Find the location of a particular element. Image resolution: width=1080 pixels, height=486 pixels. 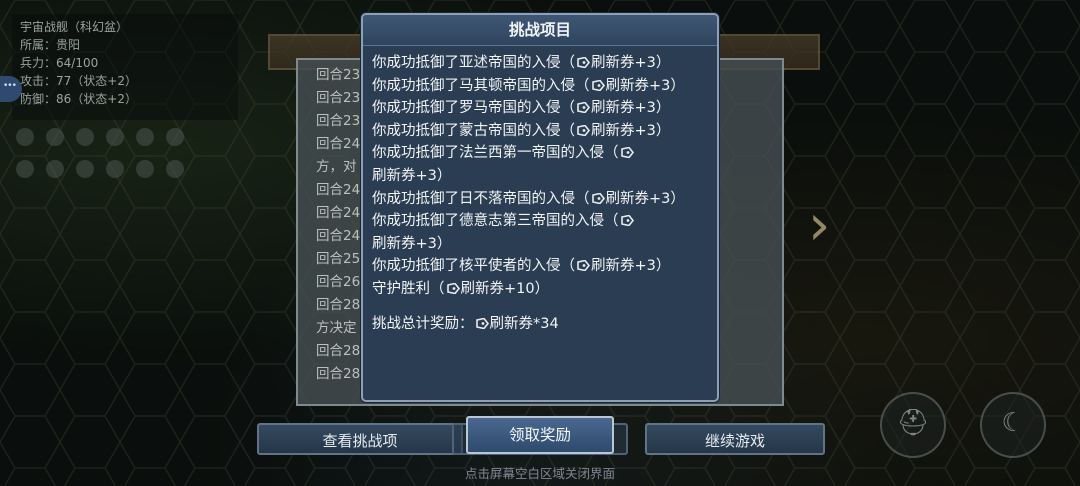

helmet-icon: ⛑ is located at coordinates (913, 425).